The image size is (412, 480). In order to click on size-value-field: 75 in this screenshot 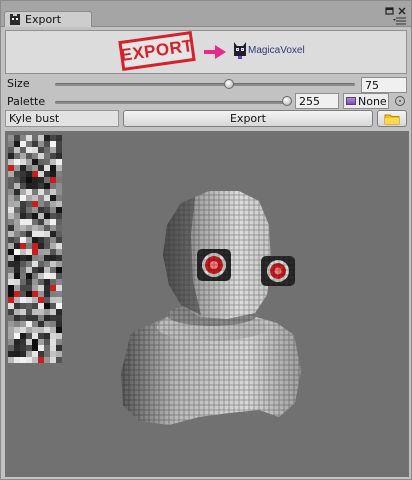, I will do `click(384, 85)`.